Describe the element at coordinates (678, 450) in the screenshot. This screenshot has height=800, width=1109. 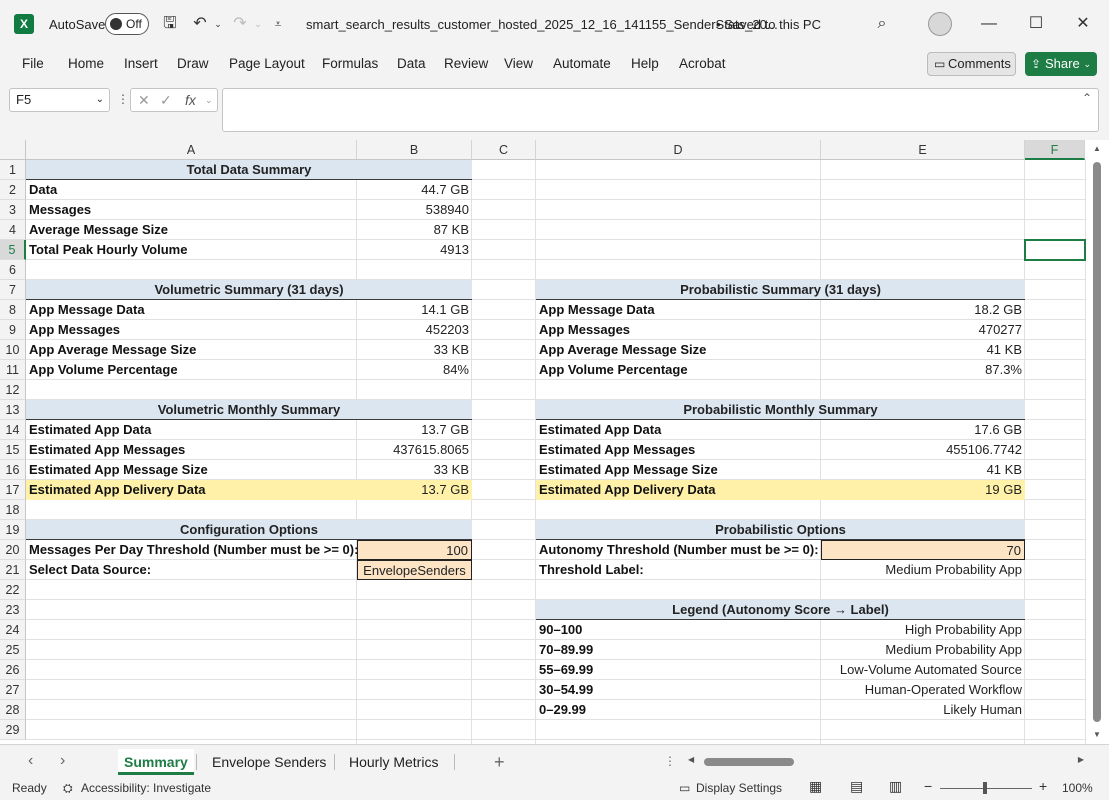
I see `cell-label: Estimated App Messages` at that location.